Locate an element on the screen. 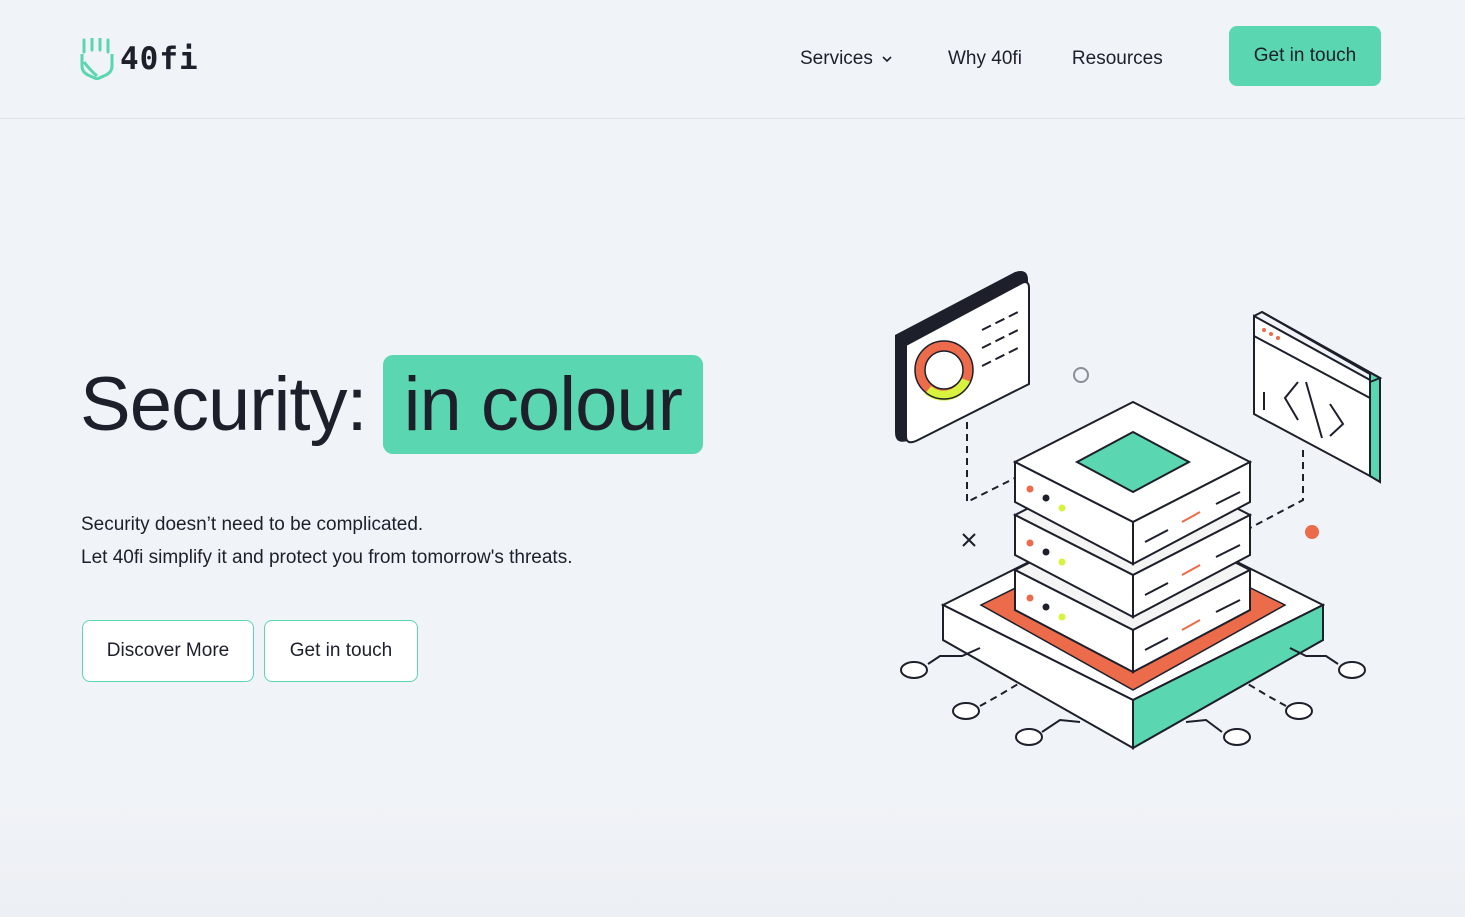  header-get-in-touch-button: Get in touch is located at coordinates (1305, 56).